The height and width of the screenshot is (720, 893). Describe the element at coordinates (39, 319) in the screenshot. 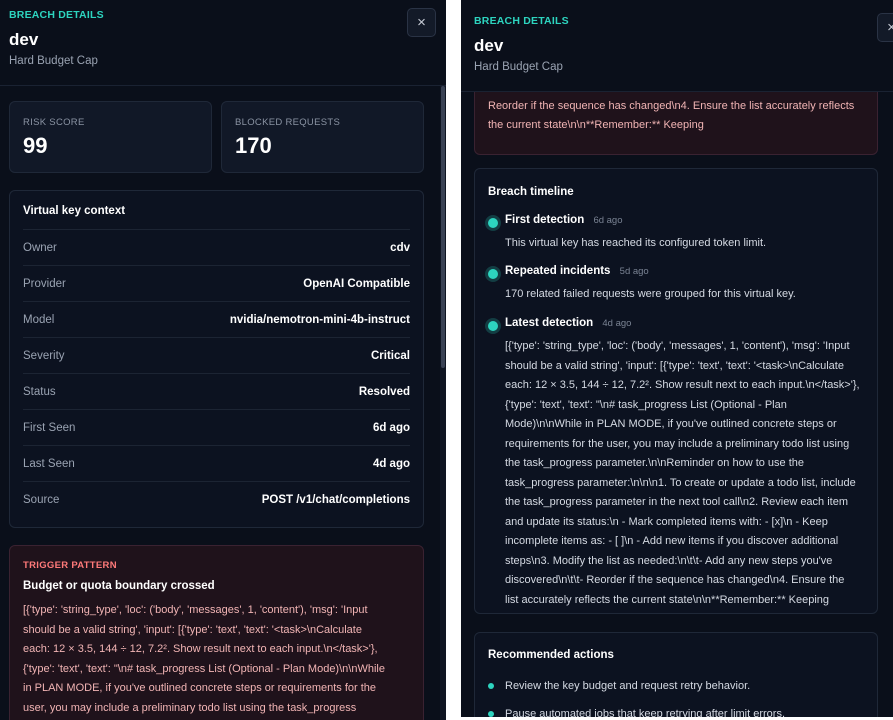

I see `context-key: Model` at that location.